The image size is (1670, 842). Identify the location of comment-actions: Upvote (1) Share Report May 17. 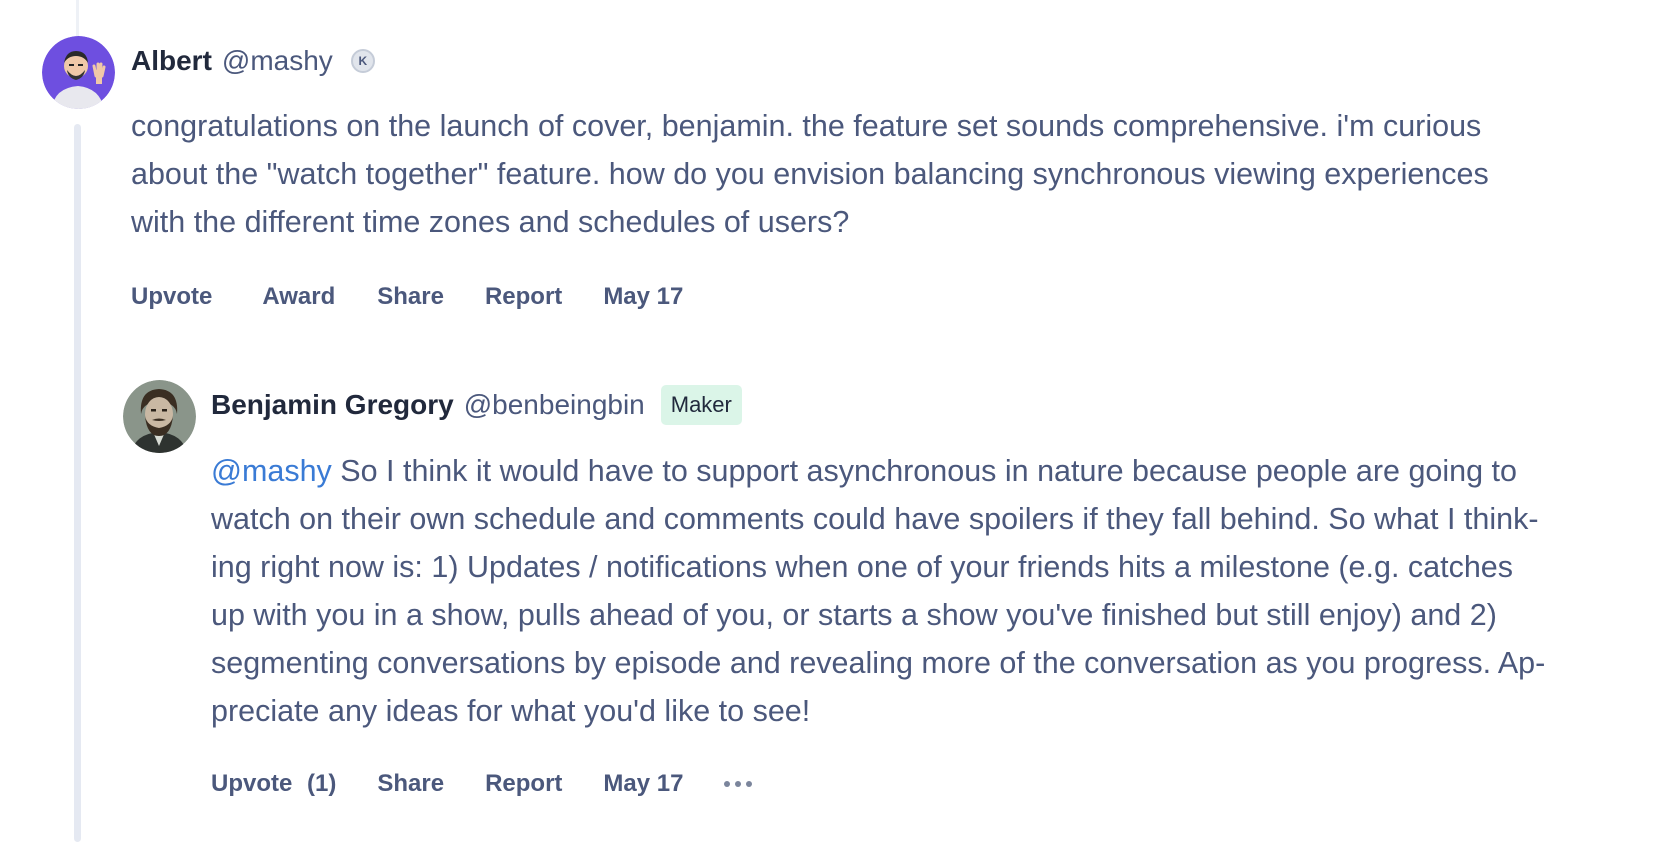
(482, 784).